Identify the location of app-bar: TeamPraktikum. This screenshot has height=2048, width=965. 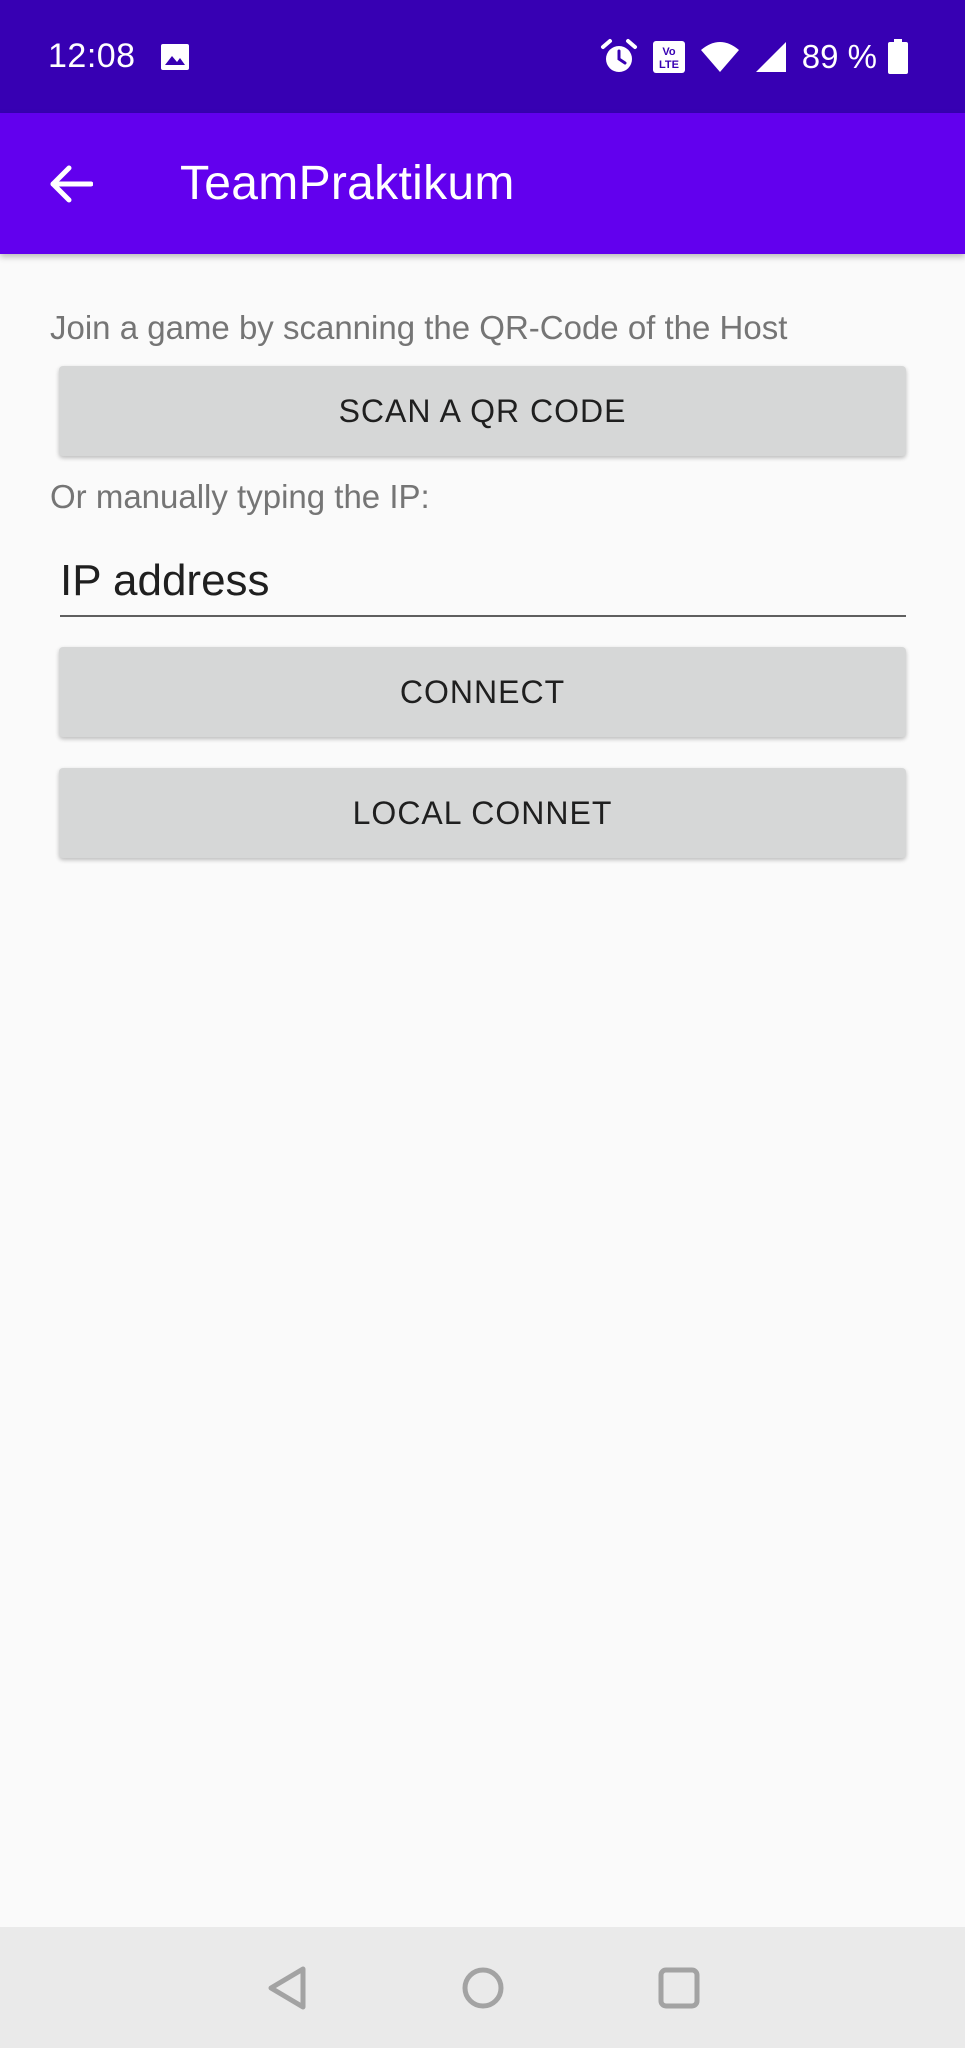
(482, 183).